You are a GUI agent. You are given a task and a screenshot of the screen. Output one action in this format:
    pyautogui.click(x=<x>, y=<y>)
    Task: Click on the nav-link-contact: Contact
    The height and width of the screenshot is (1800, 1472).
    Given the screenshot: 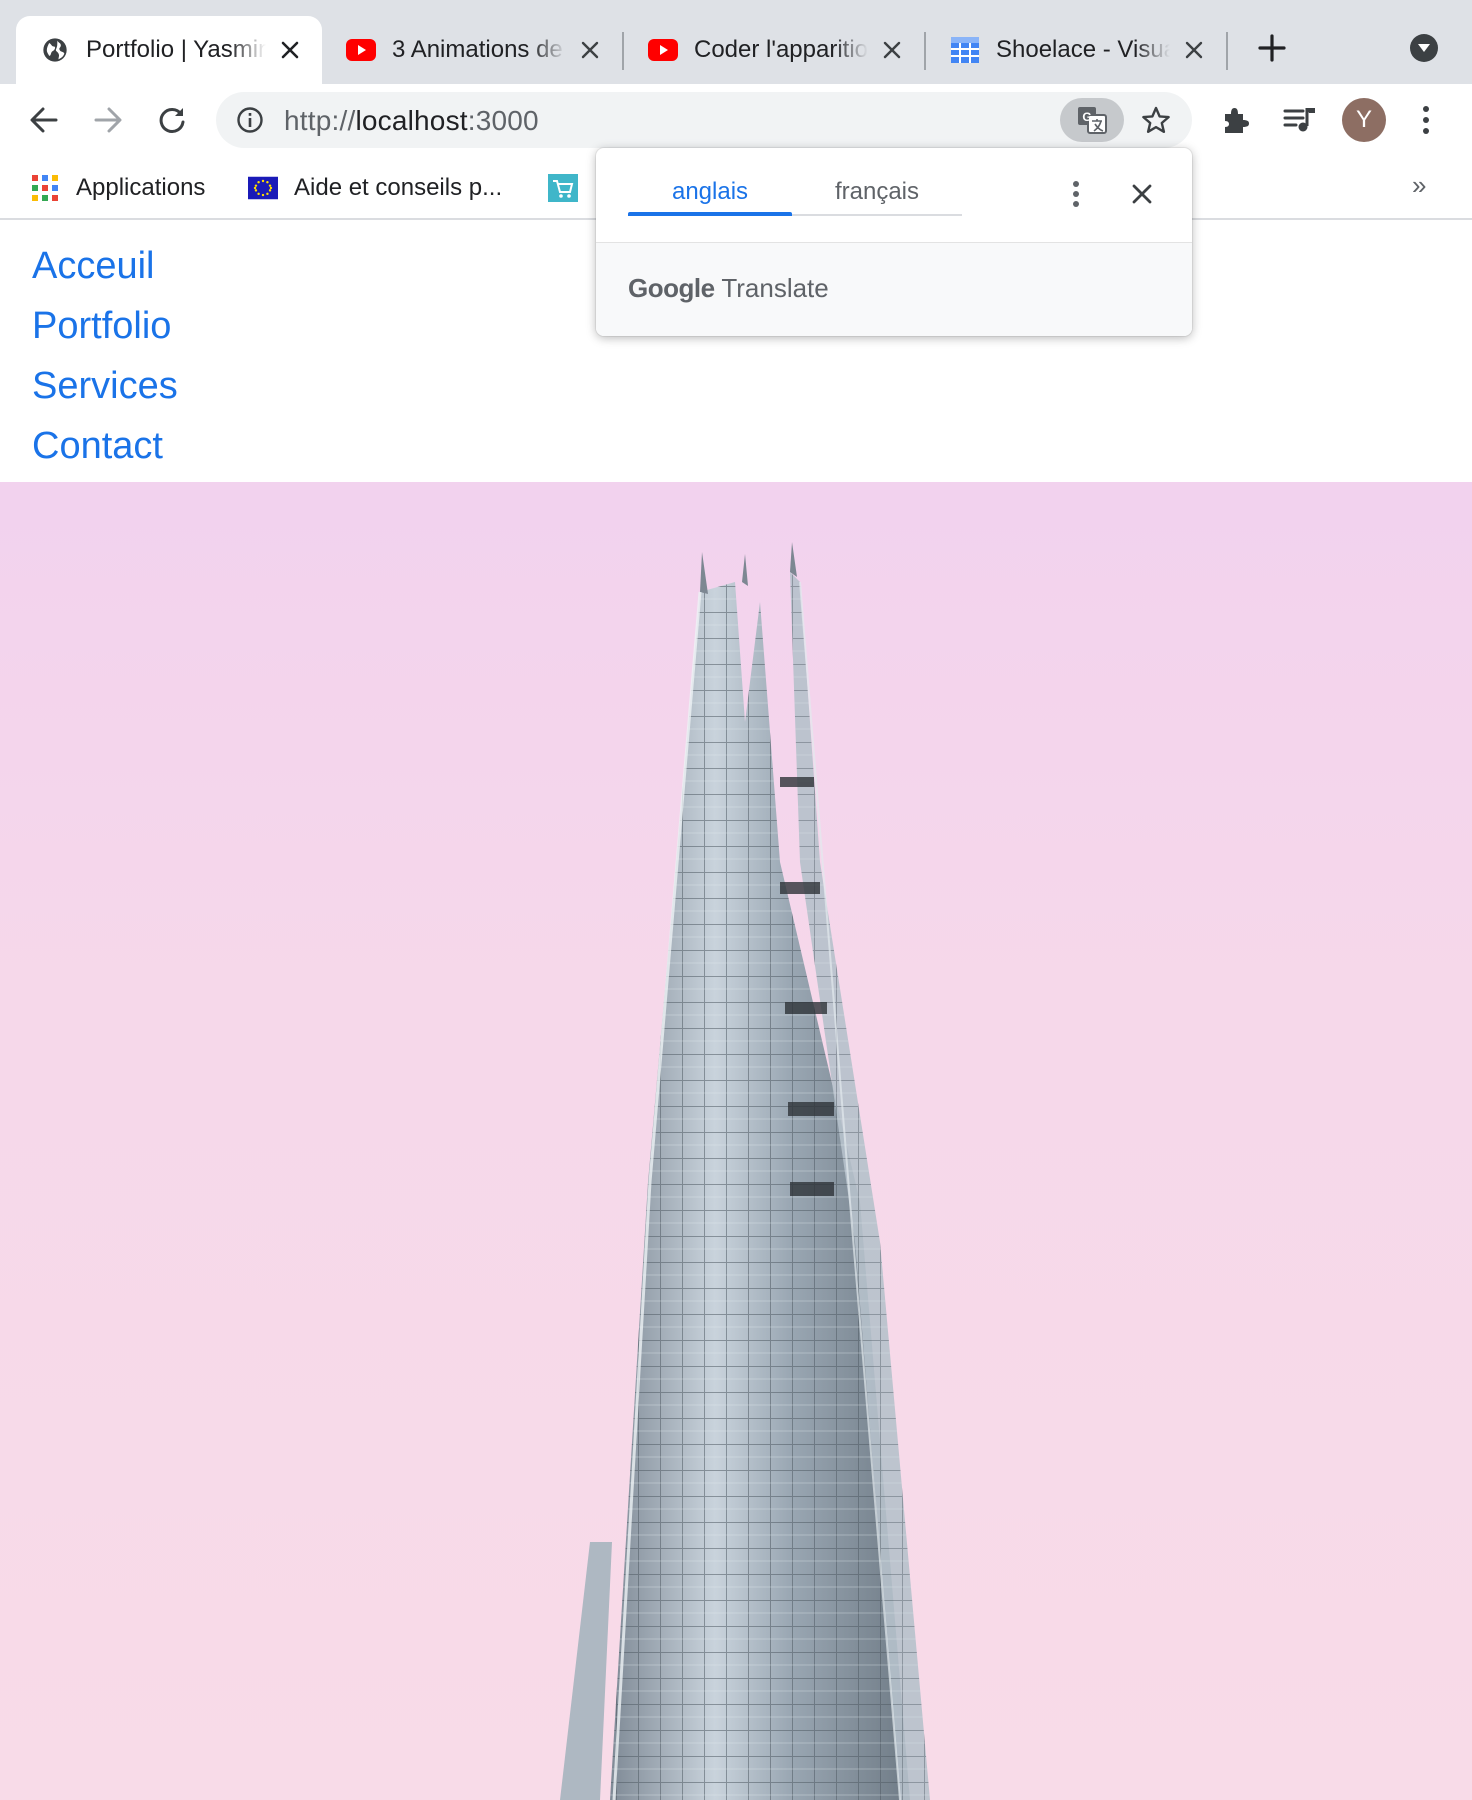 What is the action you would take?
    pyautogui.click(x=105, y=446)
    